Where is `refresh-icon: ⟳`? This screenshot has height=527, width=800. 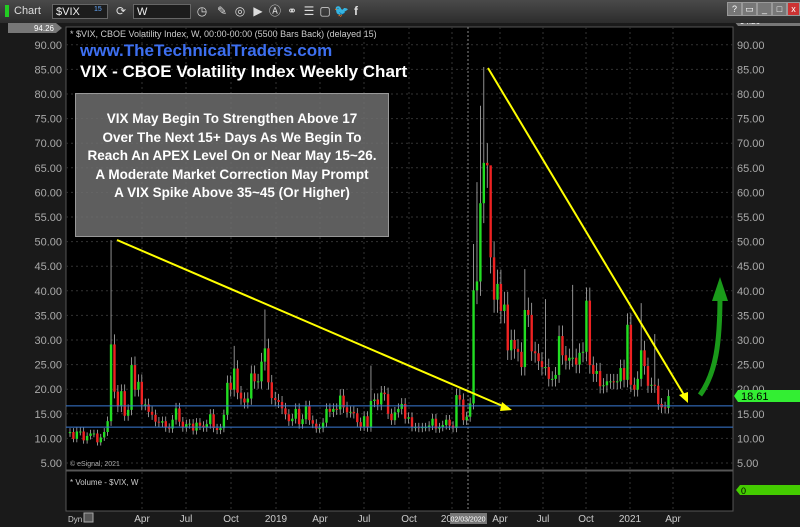
refresh-icon: ⟳ is located at coordinates (121, 11).